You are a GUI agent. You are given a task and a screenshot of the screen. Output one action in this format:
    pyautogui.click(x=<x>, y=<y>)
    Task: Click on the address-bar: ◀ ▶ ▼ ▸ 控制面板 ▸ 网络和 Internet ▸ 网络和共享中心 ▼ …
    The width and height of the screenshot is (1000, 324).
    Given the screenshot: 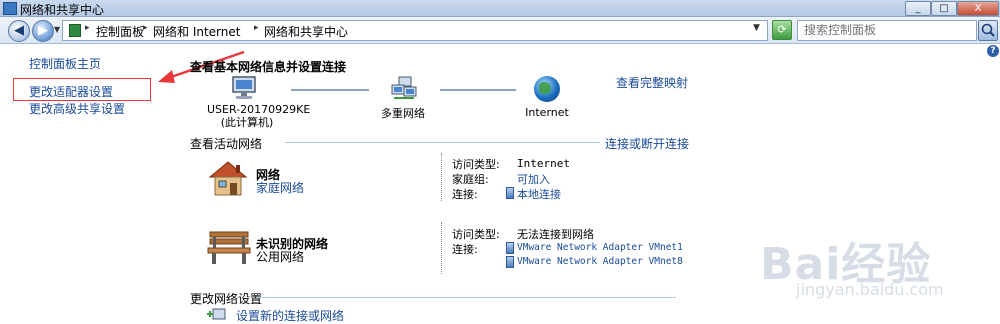 What is the action you would take?
    pyautogui.click(x=500, y=30)
    